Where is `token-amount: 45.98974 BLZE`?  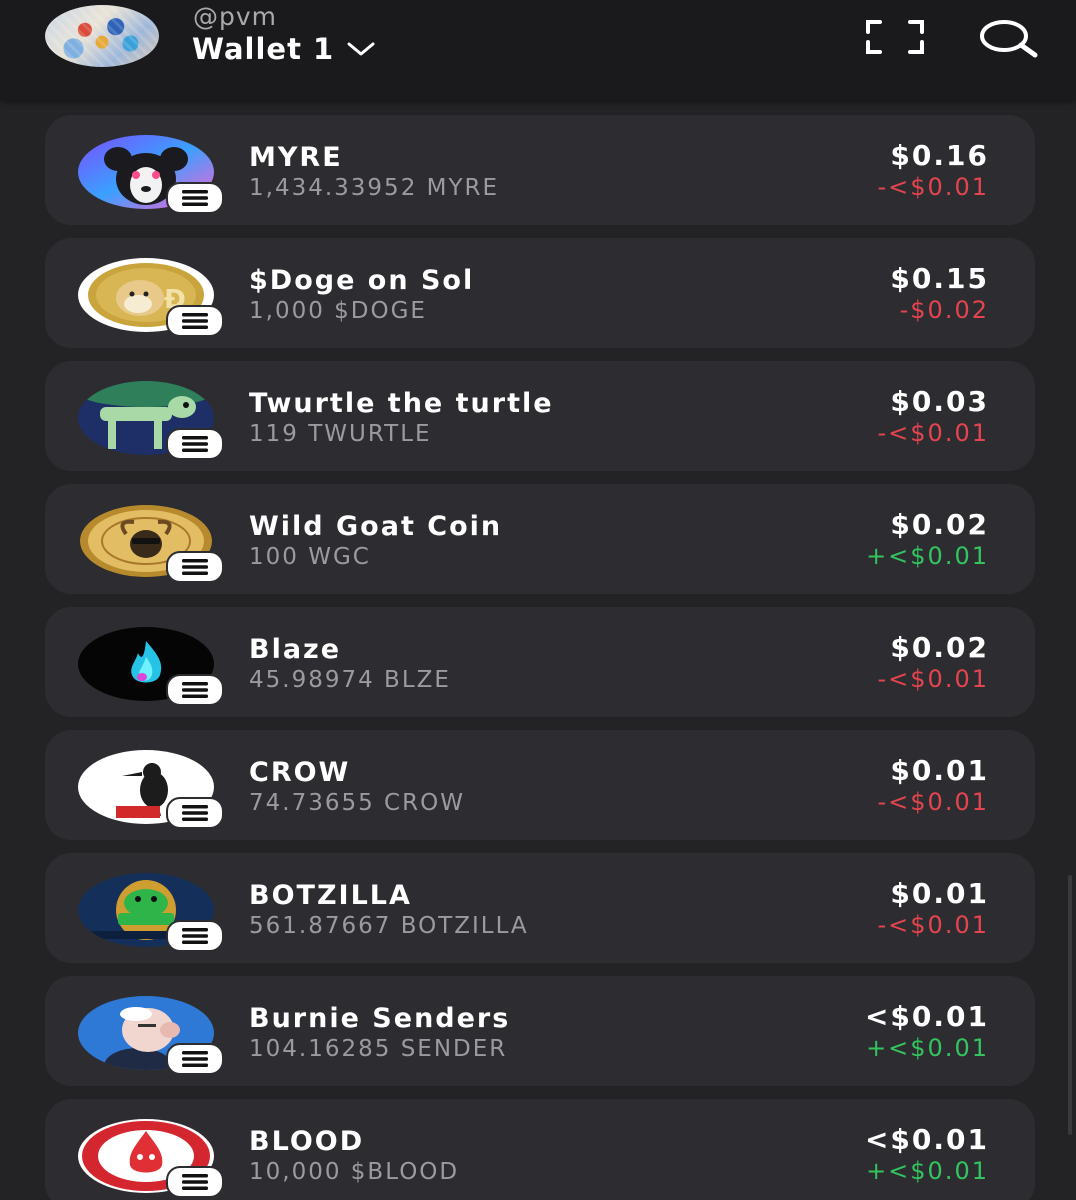 token-amount: 45.98974 BLZE is located at coordinates (350, 680).